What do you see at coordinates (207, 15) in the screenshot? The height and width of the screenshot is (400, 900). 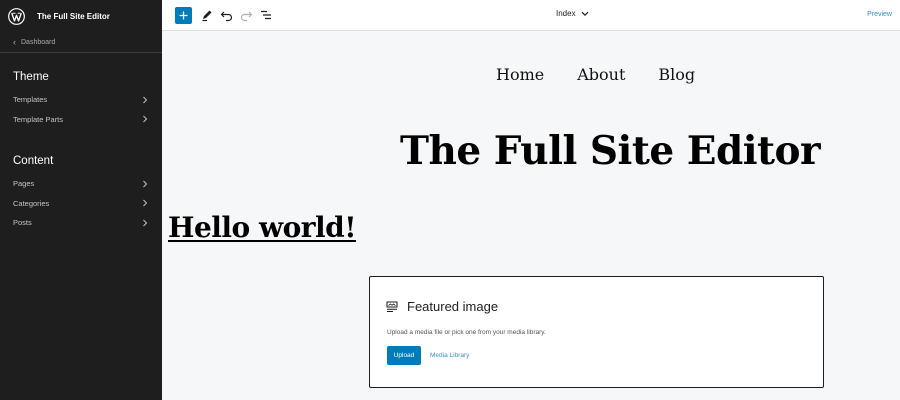 I see `pencil-icon` at bounding box center [207, 15].